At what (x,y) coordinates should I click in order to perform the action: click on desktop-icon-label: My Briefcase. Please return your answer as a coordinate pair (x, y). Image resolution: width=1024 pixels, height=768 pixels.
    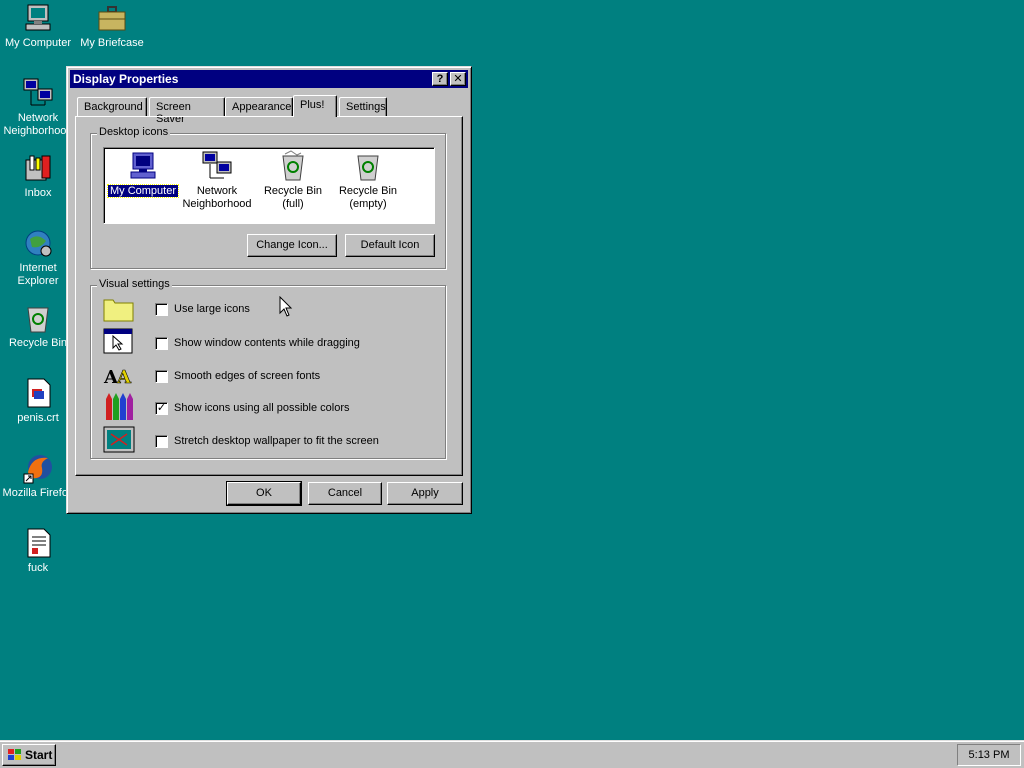
    Looking at the image, I should click on (112, 43).